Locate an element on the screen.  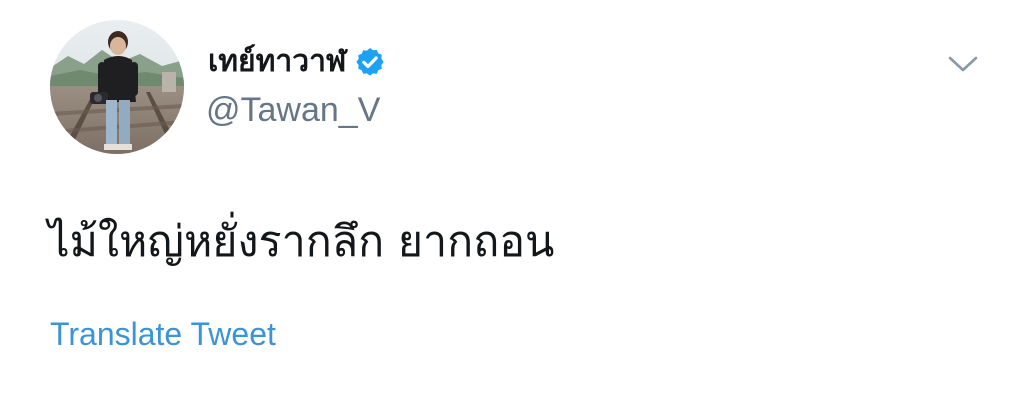
avatar-photo is located at coordinates (117, 87).